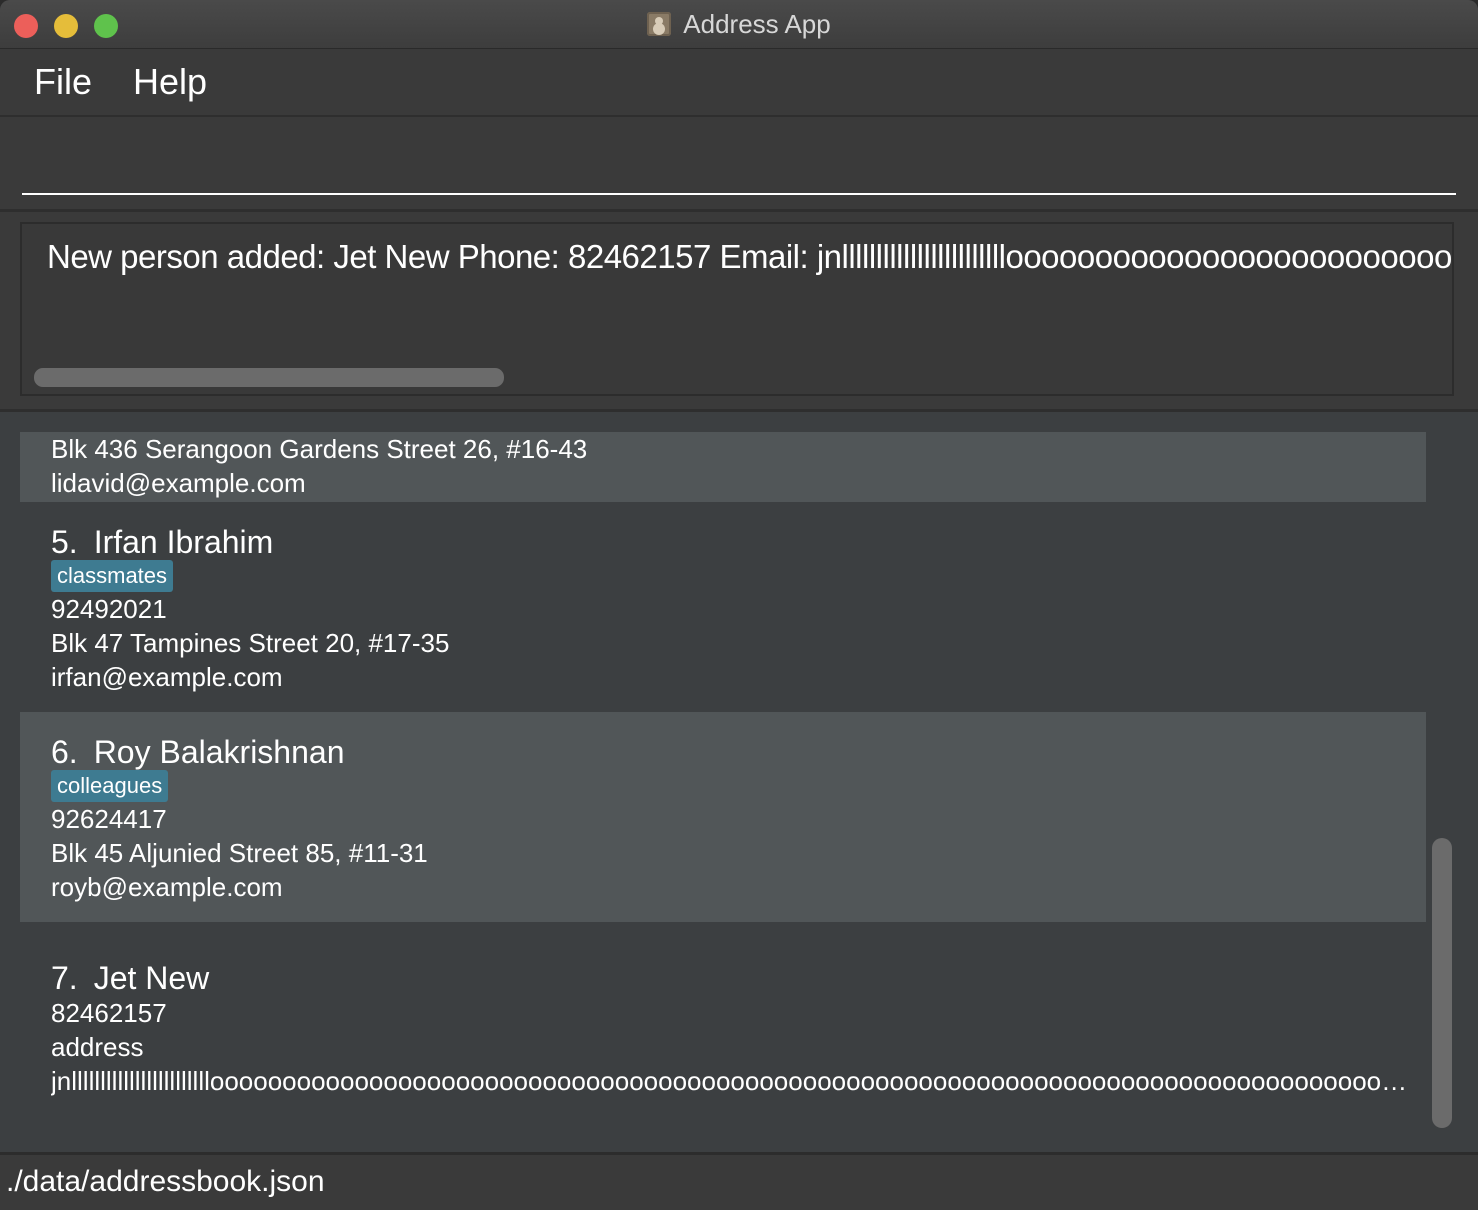 This screenshot has width=1478, height=1210. Describe the element at coordinates (757, 23) in the screenshot. I see `window-title: Address App` at that location.